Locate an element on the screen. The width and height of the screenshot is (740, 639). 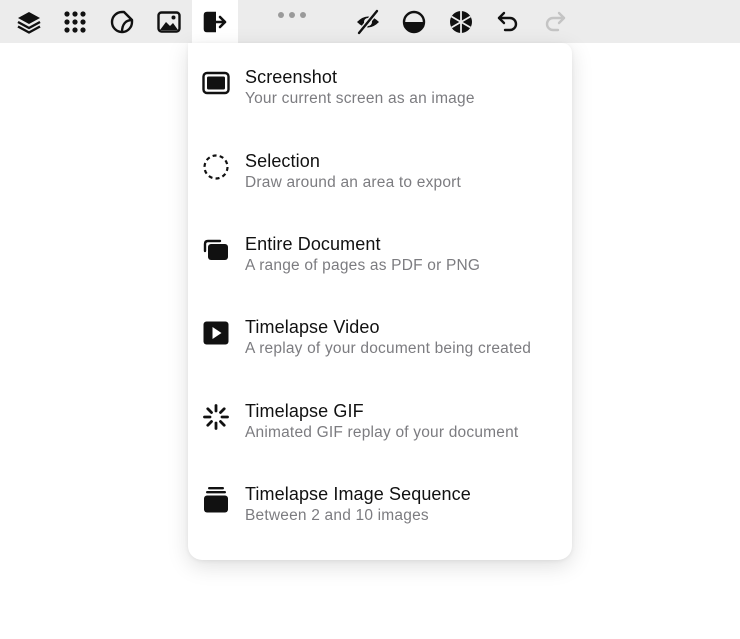
undo-icon is located at coordinates (507, 21).